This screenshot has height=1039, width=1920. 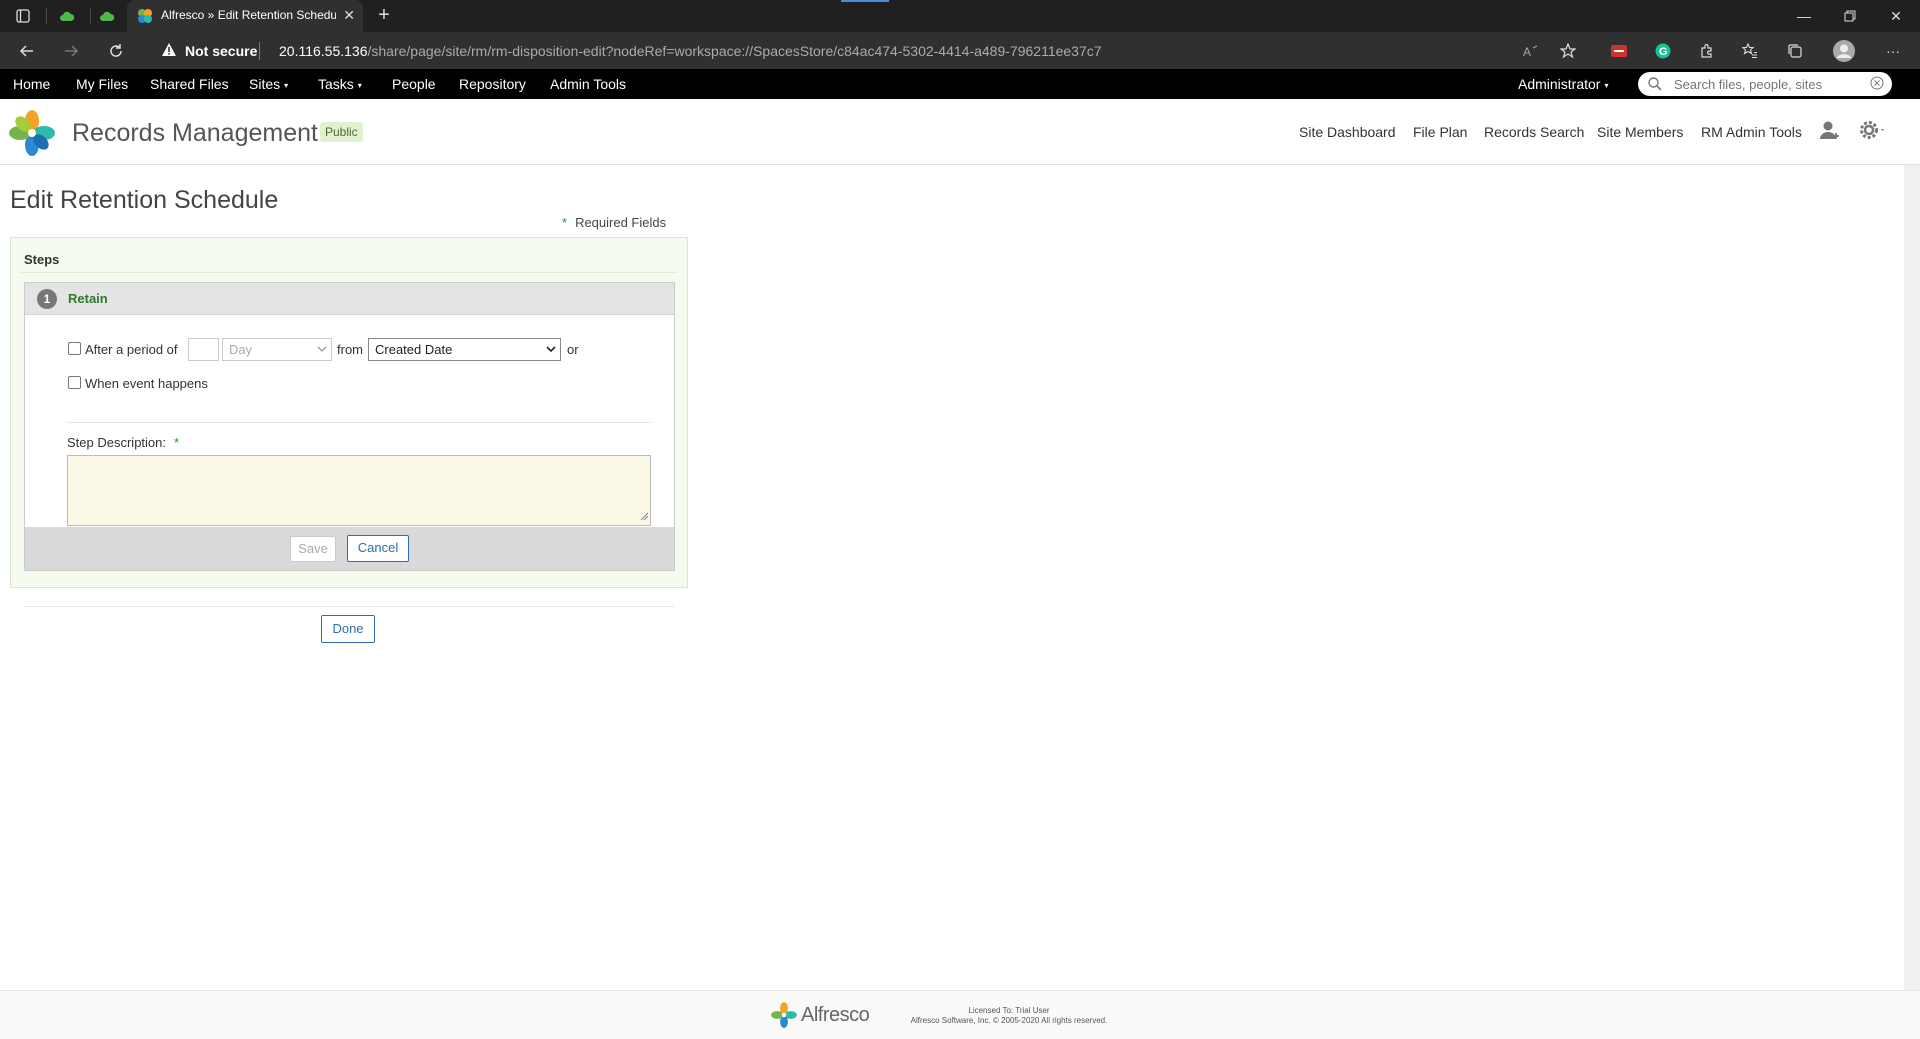 What do you see at coordinates (71, 51) in the screenshot?
I see `forward-icon` at bounding box center [71, 51].